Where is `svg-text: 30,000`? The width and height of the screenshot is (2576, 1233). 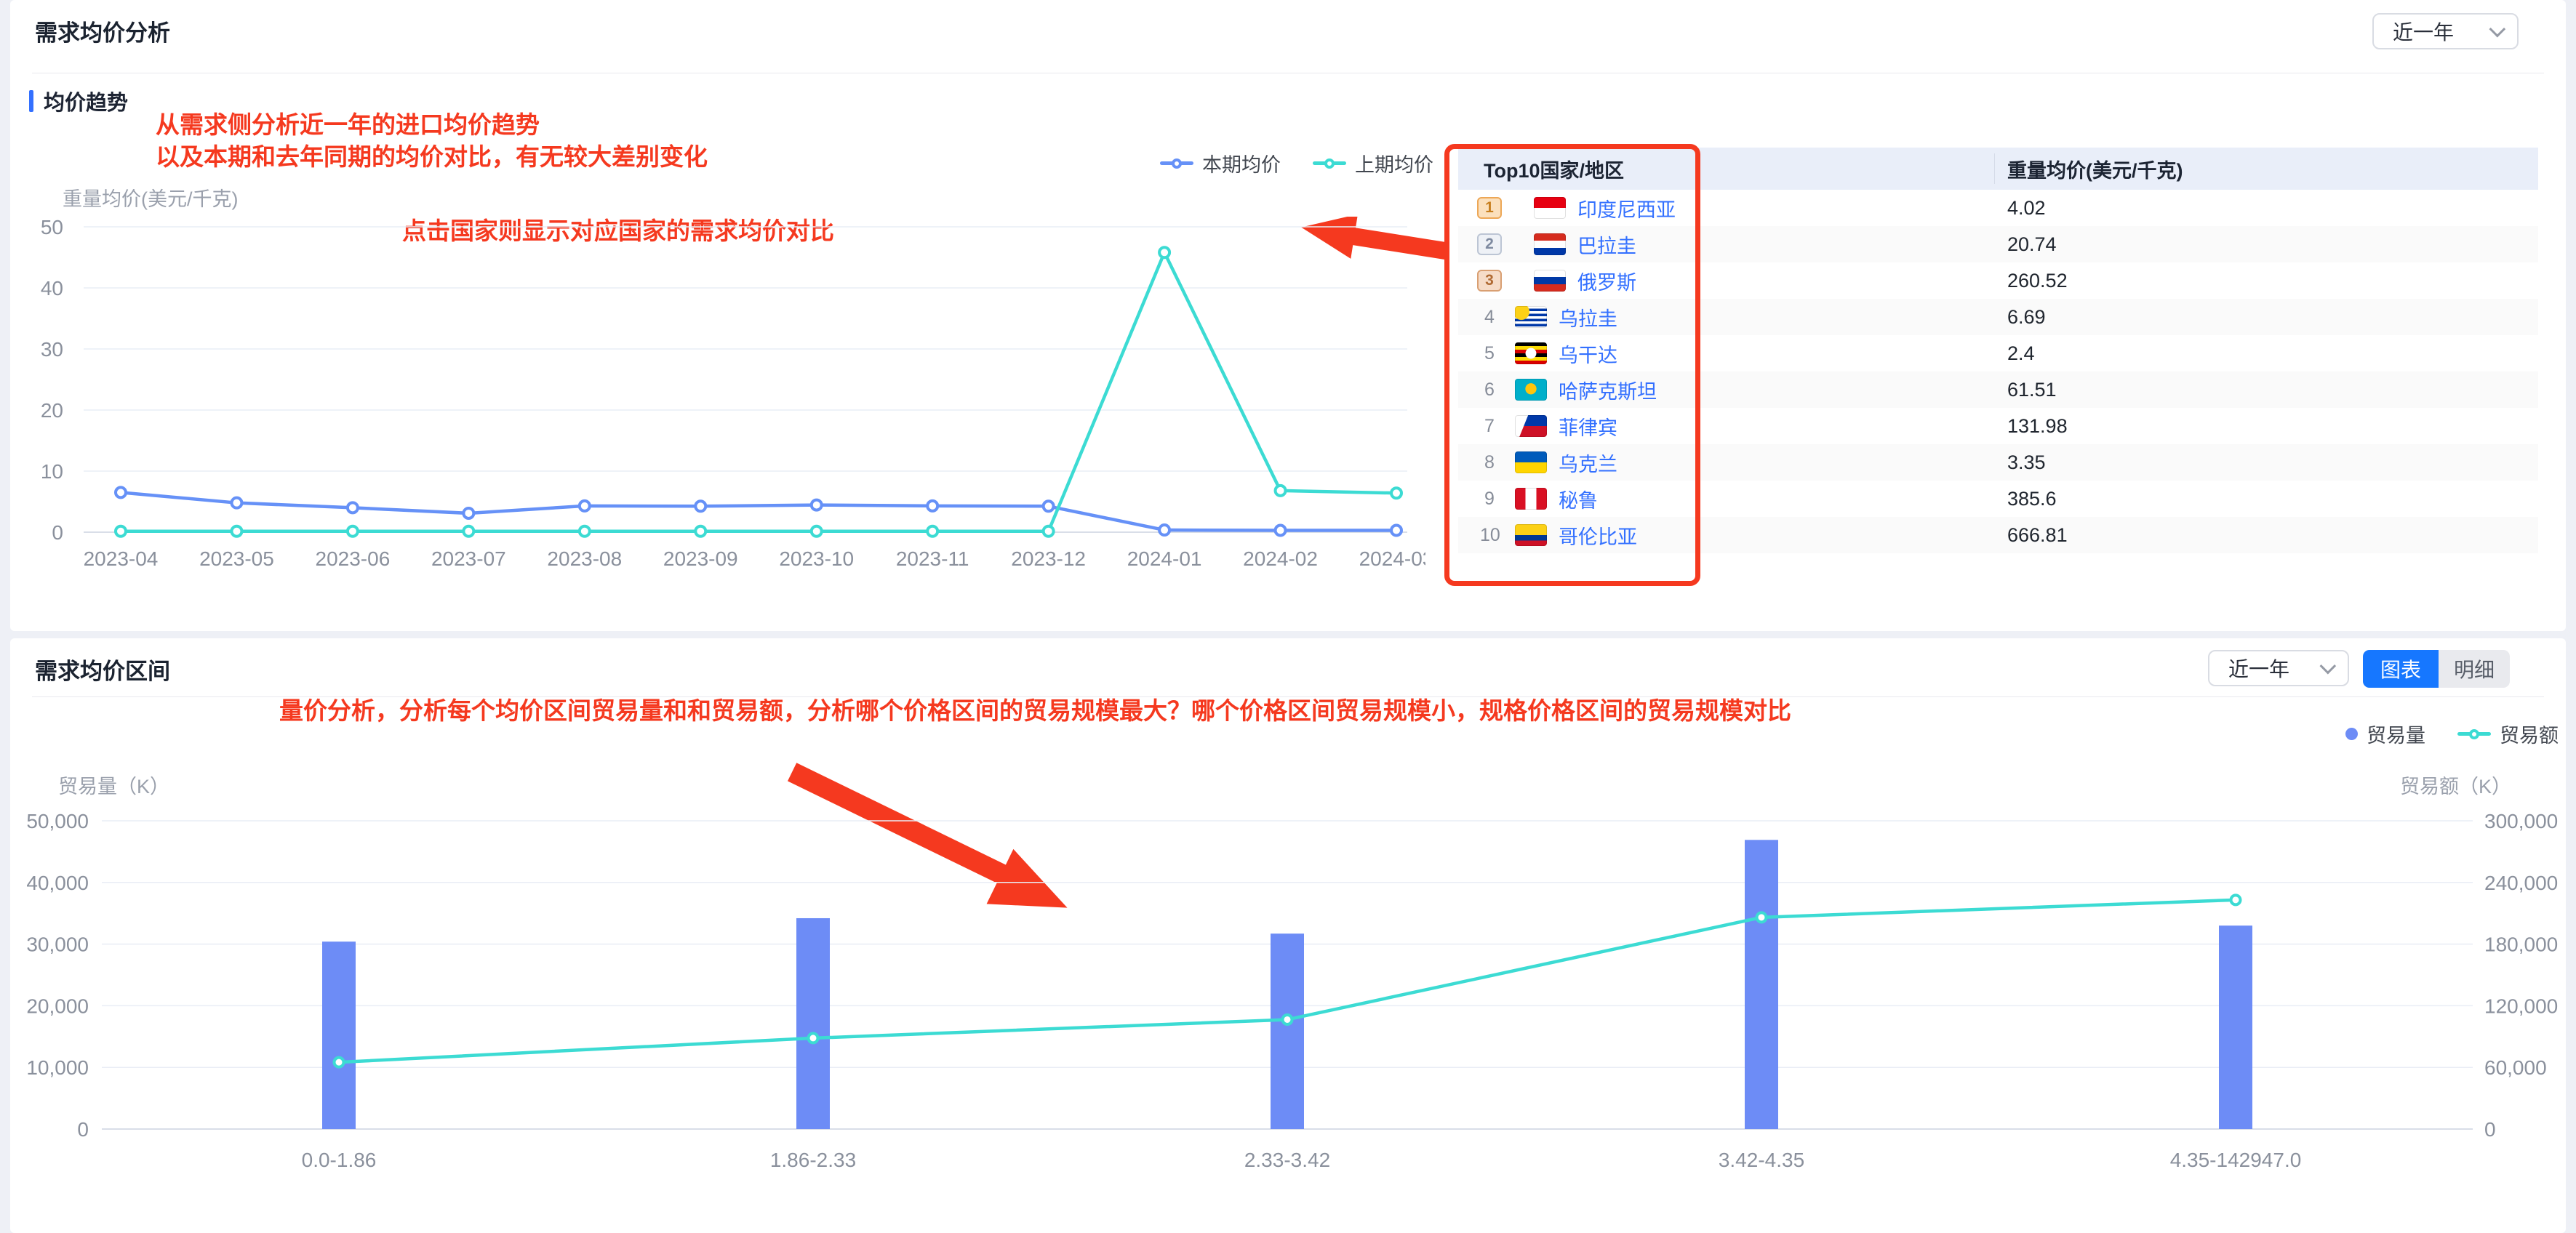 svg-text: 30,000 is located at coordinates (57, 945).